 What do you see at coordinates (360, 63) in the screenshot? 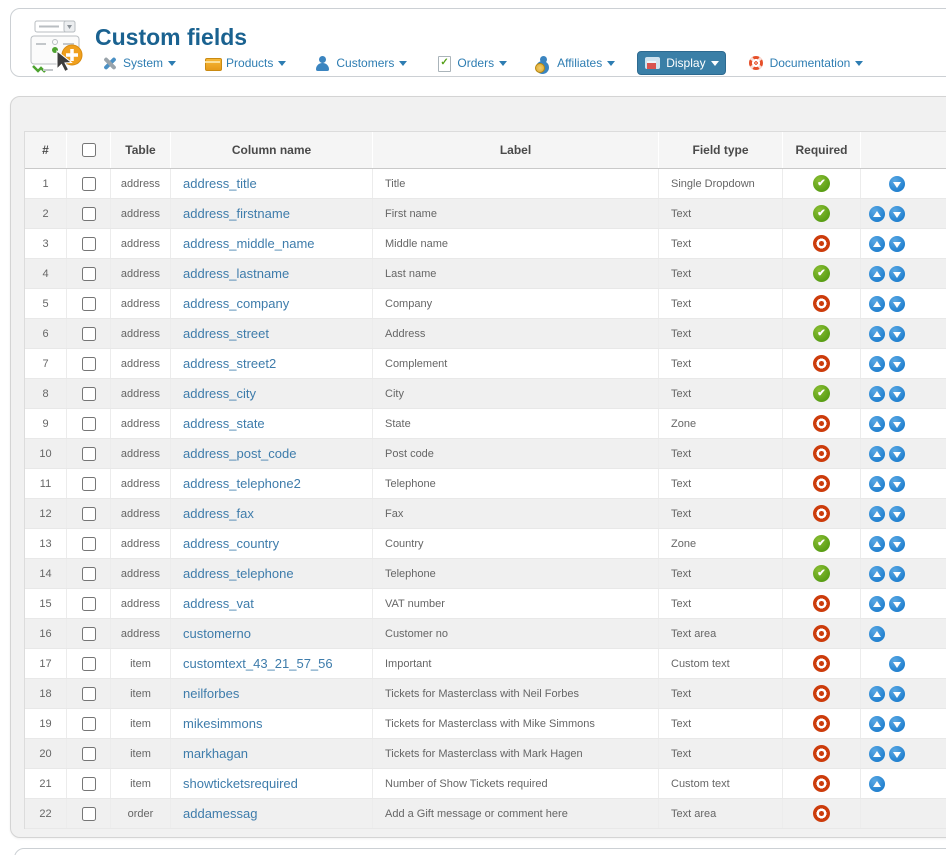
I see `nav-item: Customers` at bounding box center [360, 63].